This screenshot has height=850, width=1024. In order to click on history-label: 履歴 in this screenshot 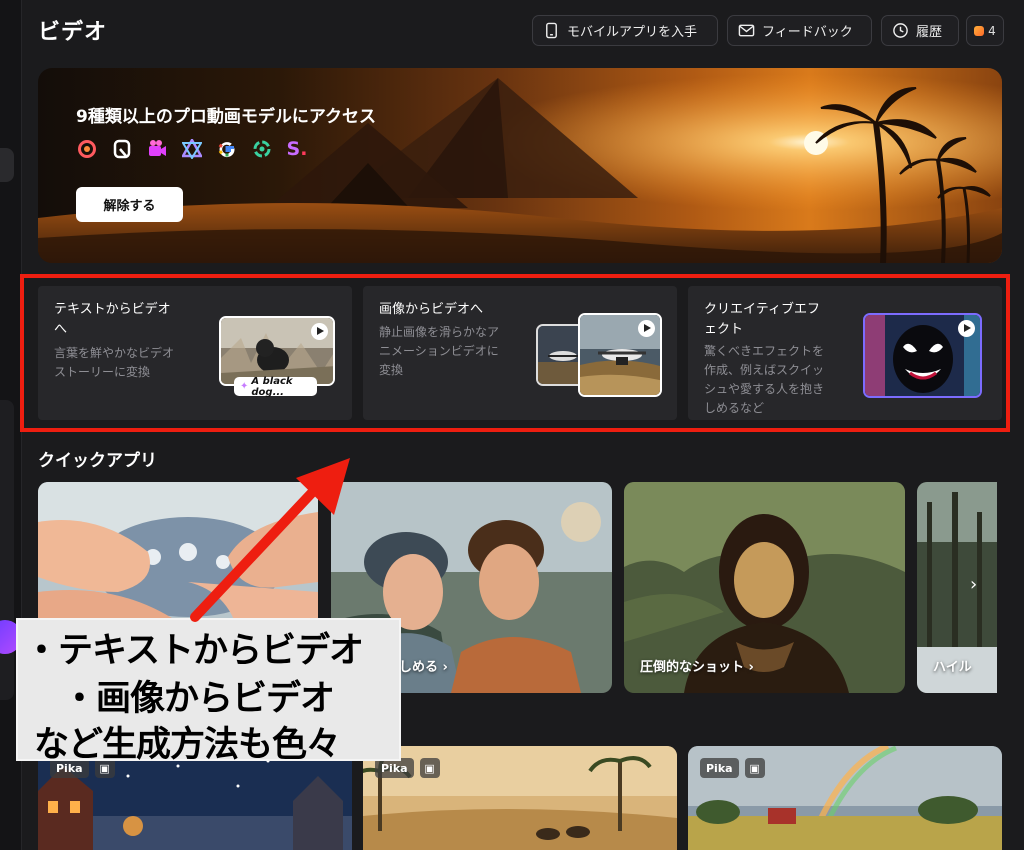, I will do `click(929, 32)`.